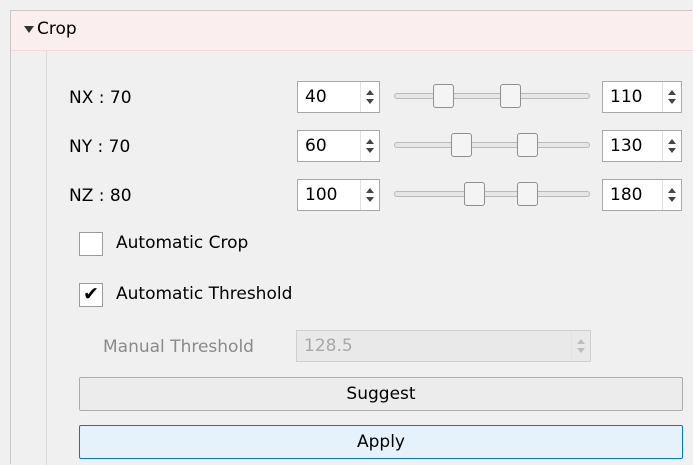 The width and height of the screenshot is (693, 465). I want to click on checkmark-icon: ✔, so click(91, 294).